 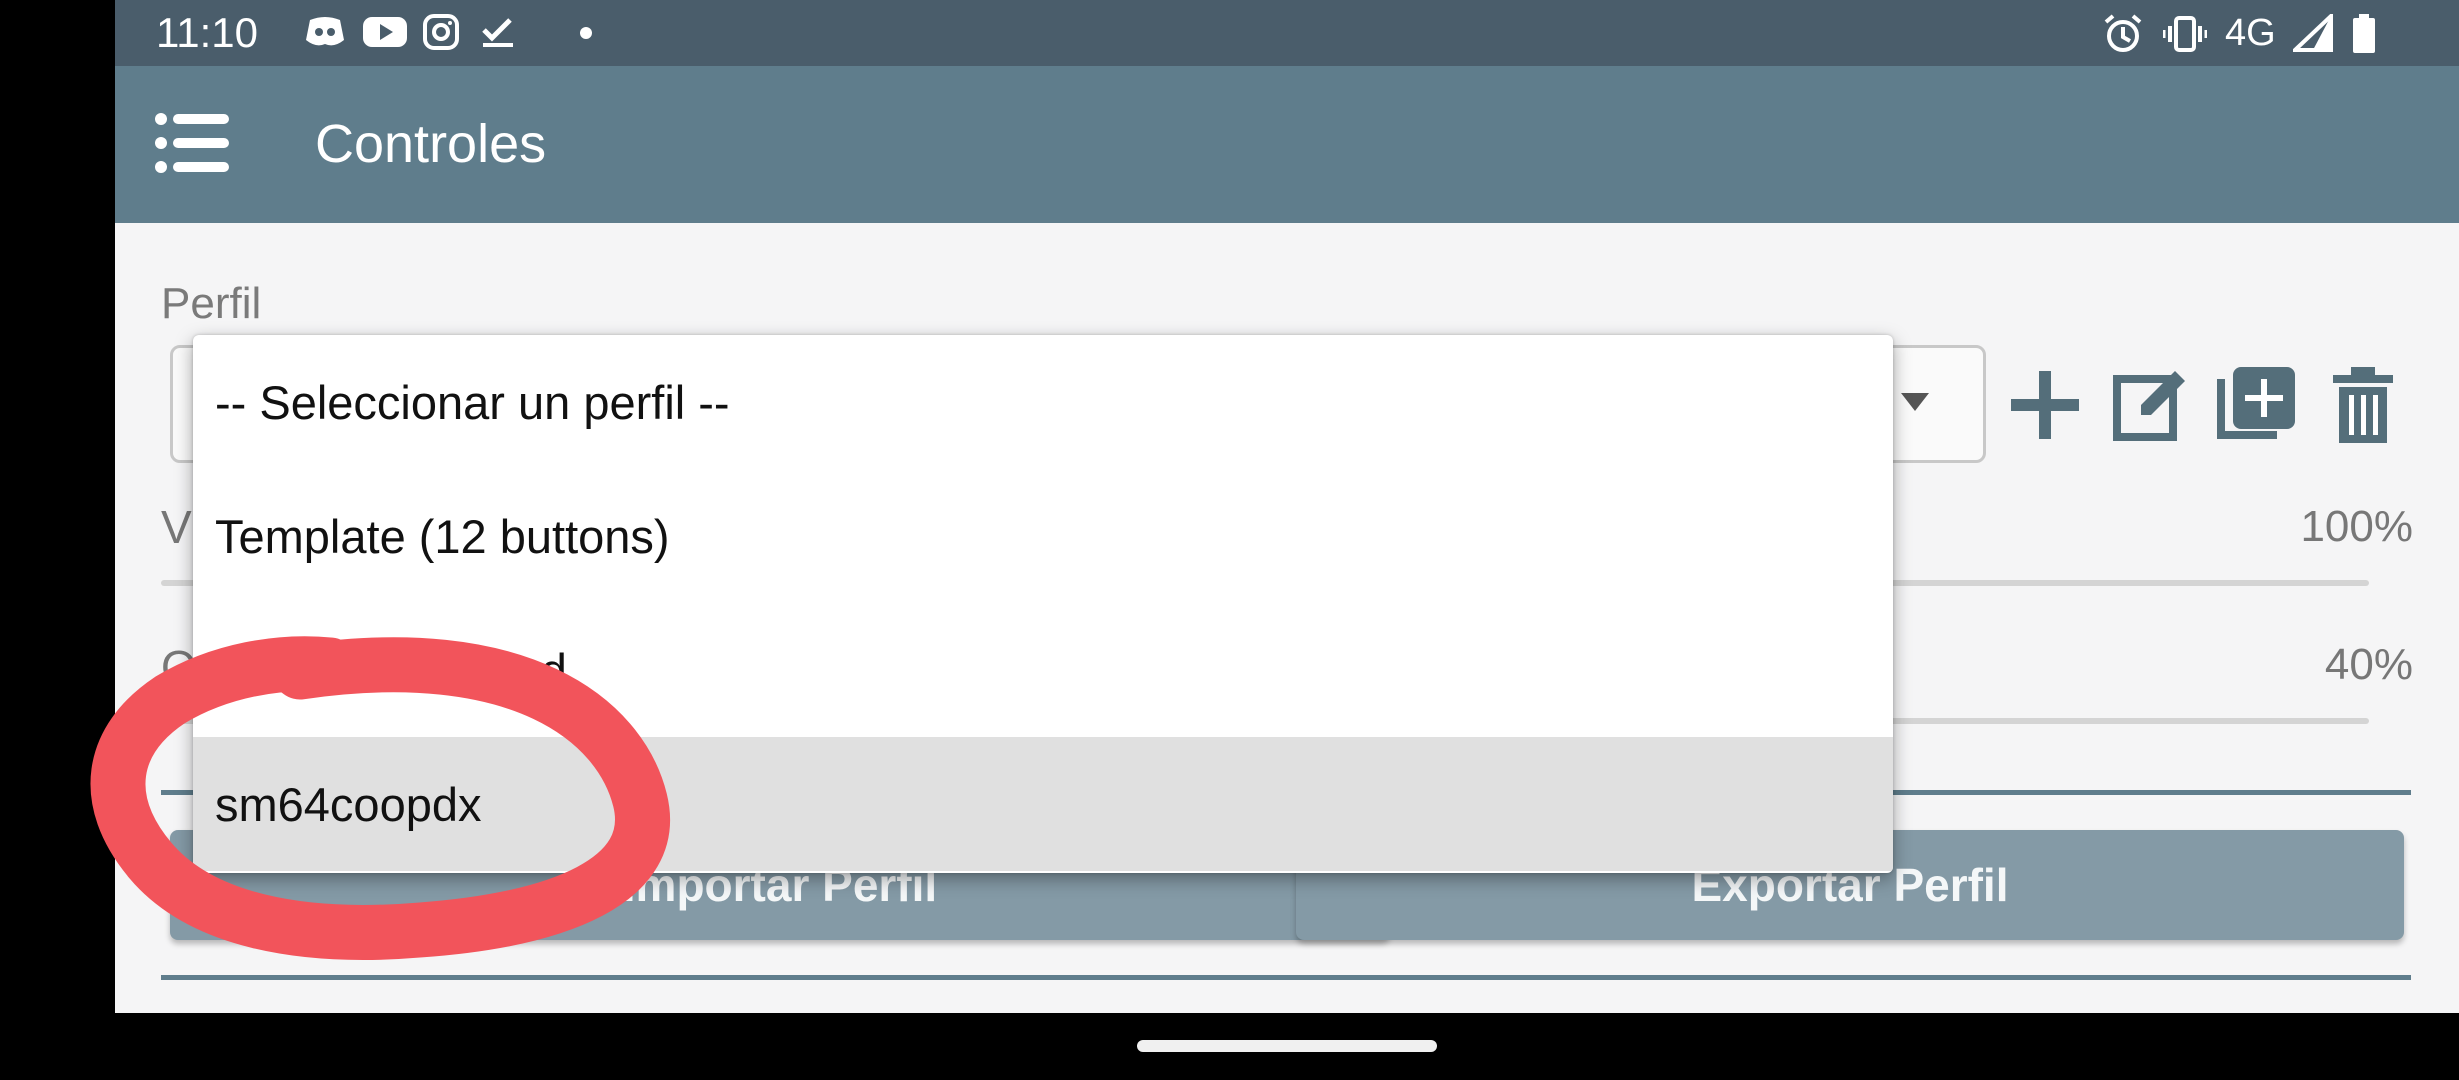 I want to click on battery-icon, so click(x=2364, y=33).